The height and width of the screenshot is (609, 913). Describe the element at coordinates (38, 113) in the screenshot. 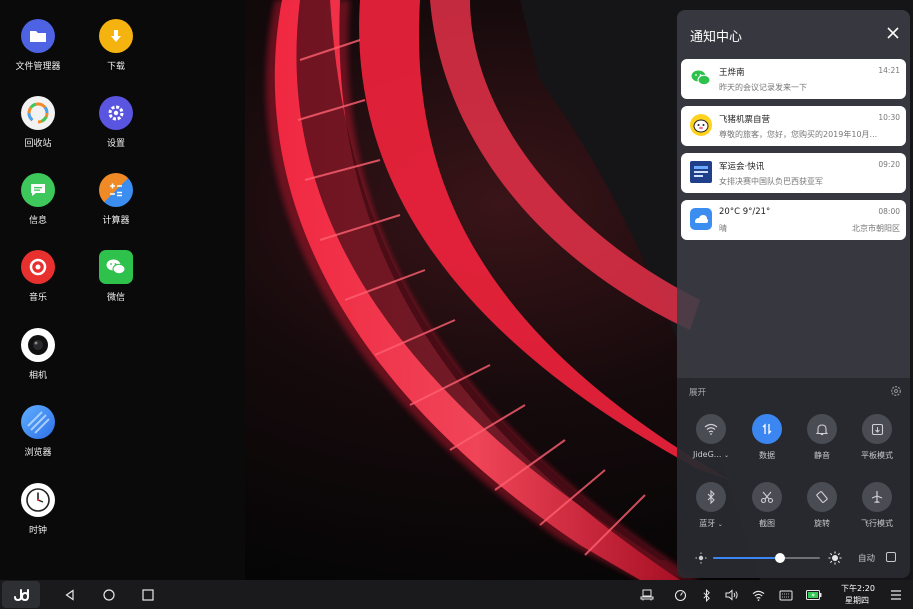

I see `recycle-bin-icon` at that location.